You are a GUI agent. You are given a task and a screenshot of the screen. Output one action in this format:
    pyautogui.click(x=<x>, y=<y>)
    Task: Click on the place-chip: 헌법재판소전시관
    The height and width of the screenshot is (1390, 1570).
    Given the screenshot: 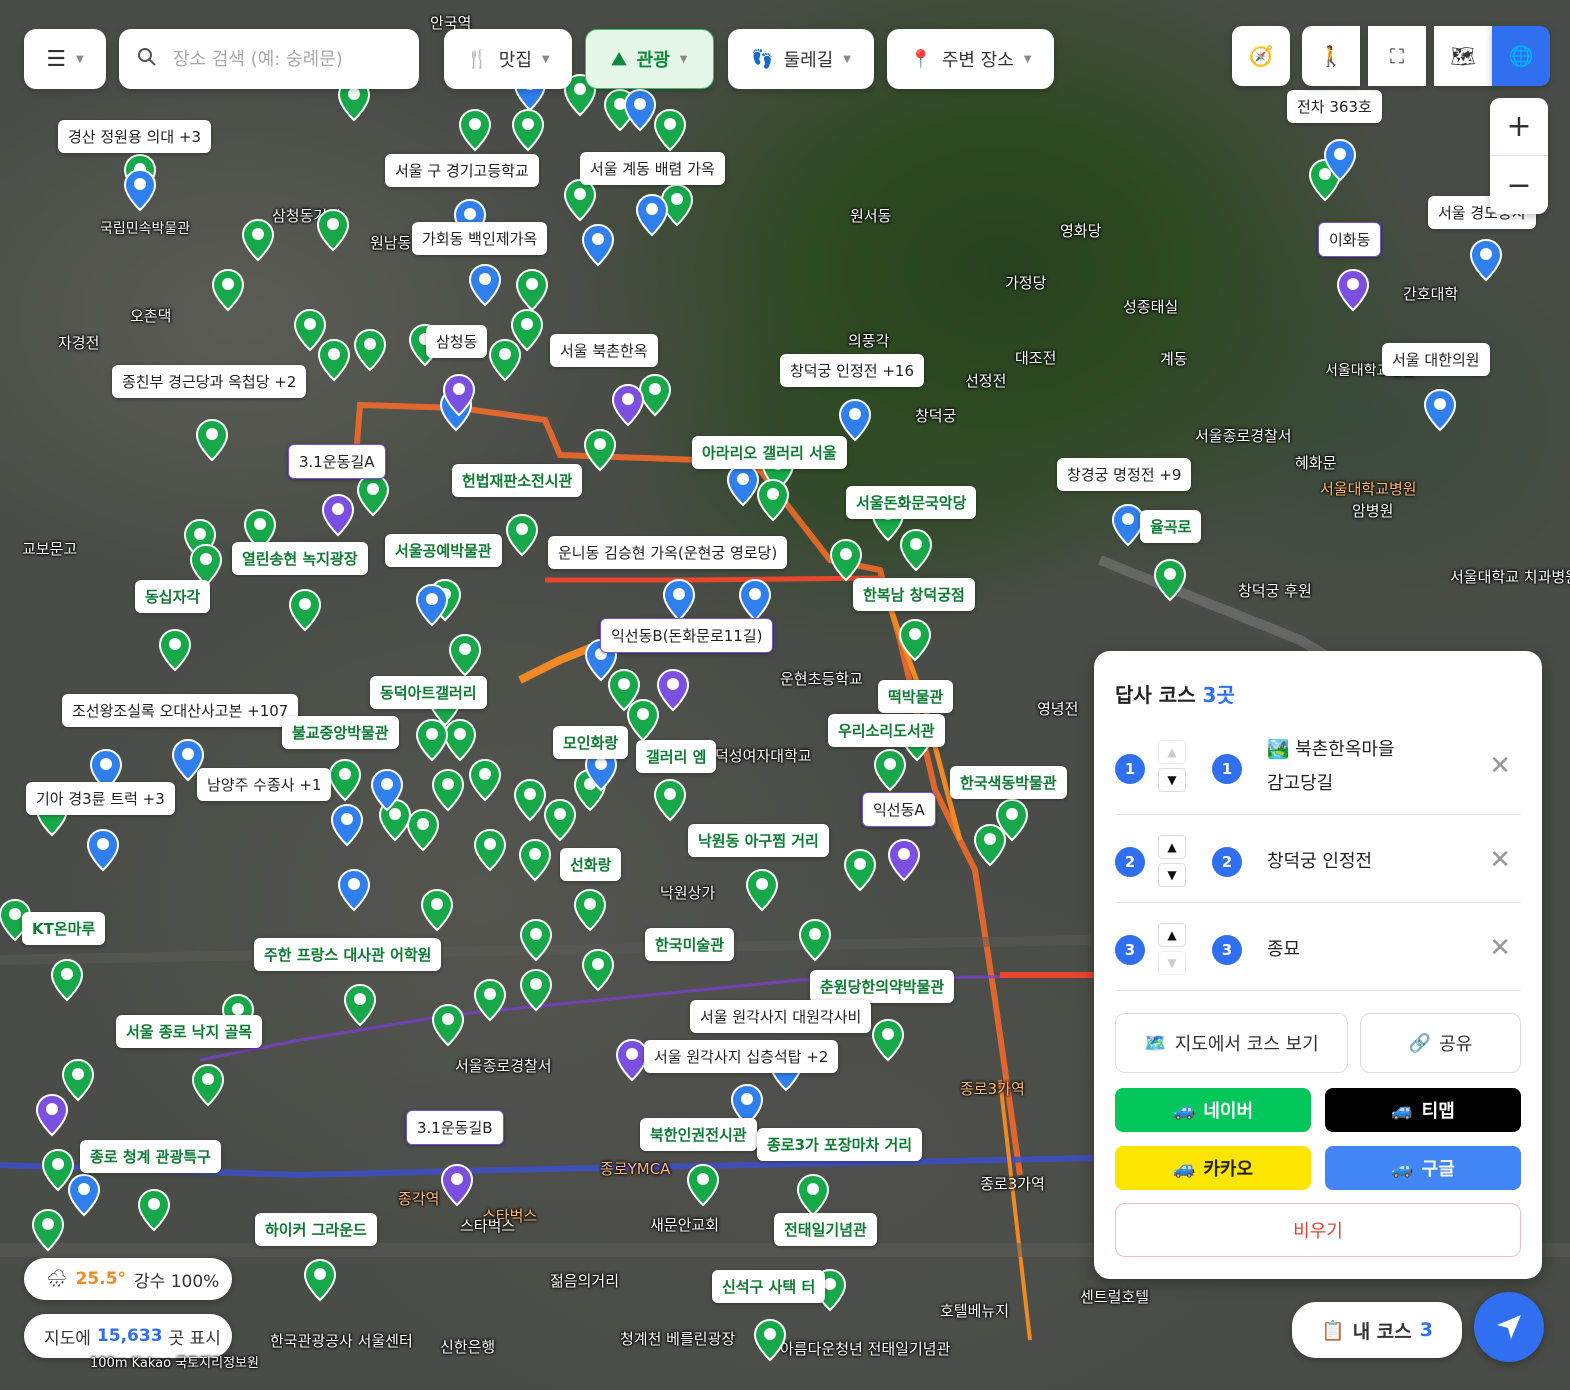 What is the action you would take?
    pyautogui.click(x=517, y=480)
    